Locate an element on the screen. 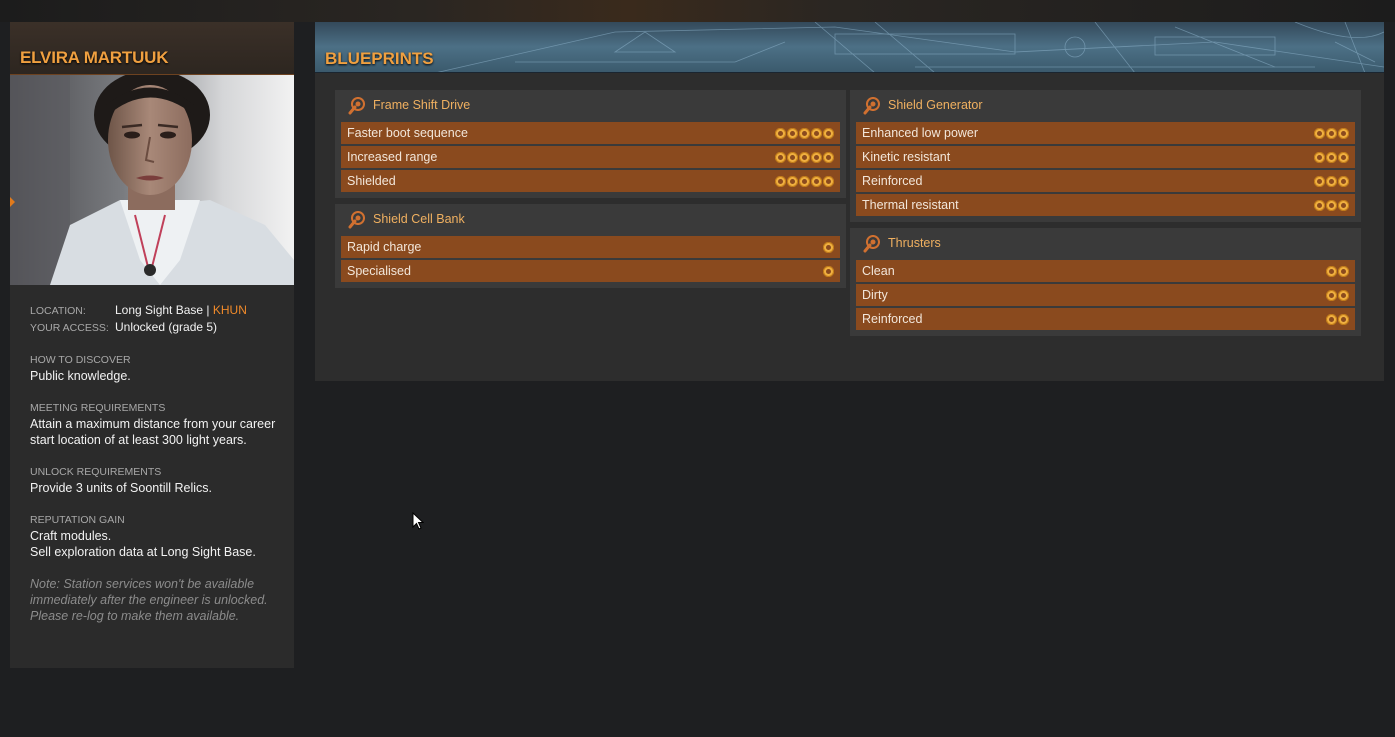  blueprint-label: Kinetic resistant is located at coordinates (906, 157).